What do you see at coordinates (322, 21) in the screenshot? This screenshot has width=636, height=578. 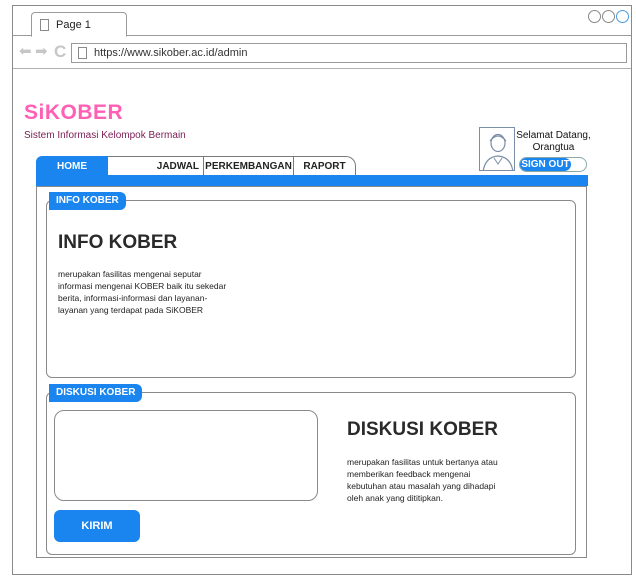 I see `browser-tab-bar: Page 1` at bounding box center [322, 21].